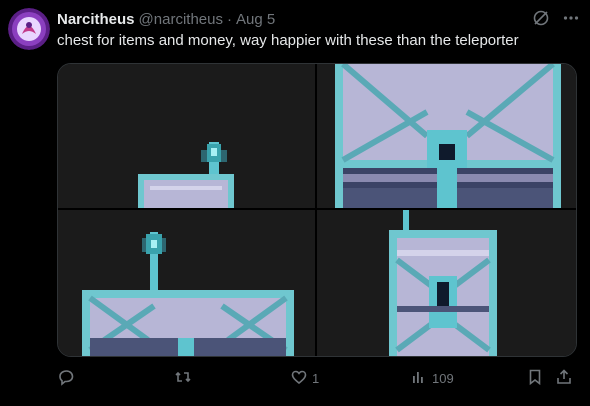 This screenshot has height=406, width=590. I want to click on share-icon, so click(564, 378).